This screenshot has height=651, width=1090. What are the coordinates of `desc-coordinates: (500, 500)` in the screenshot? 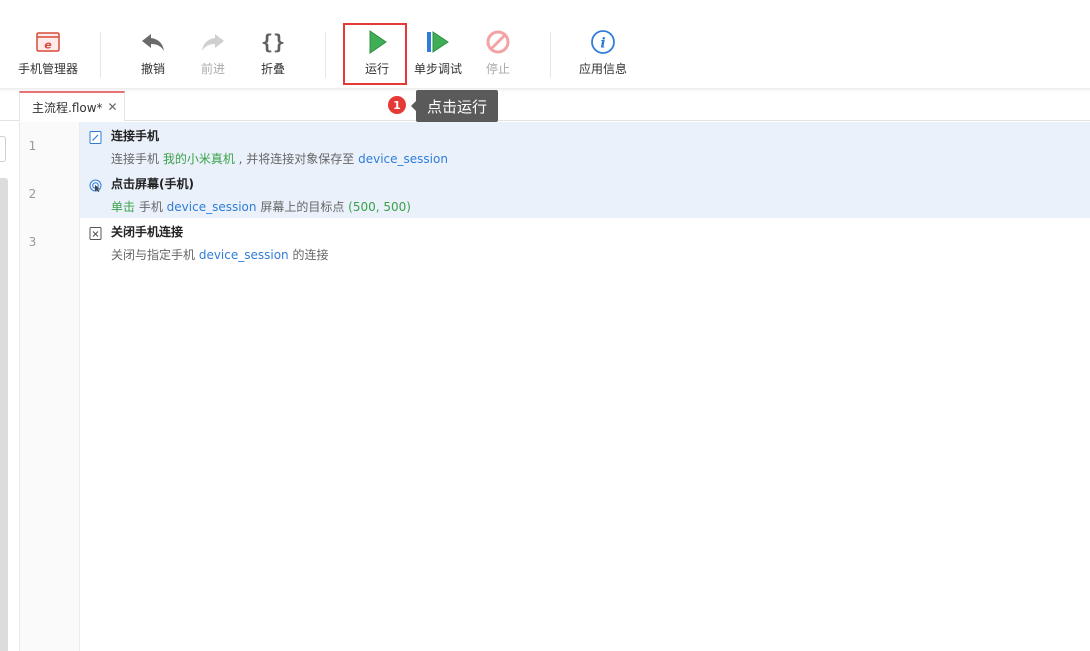 It's located at (379, 207).